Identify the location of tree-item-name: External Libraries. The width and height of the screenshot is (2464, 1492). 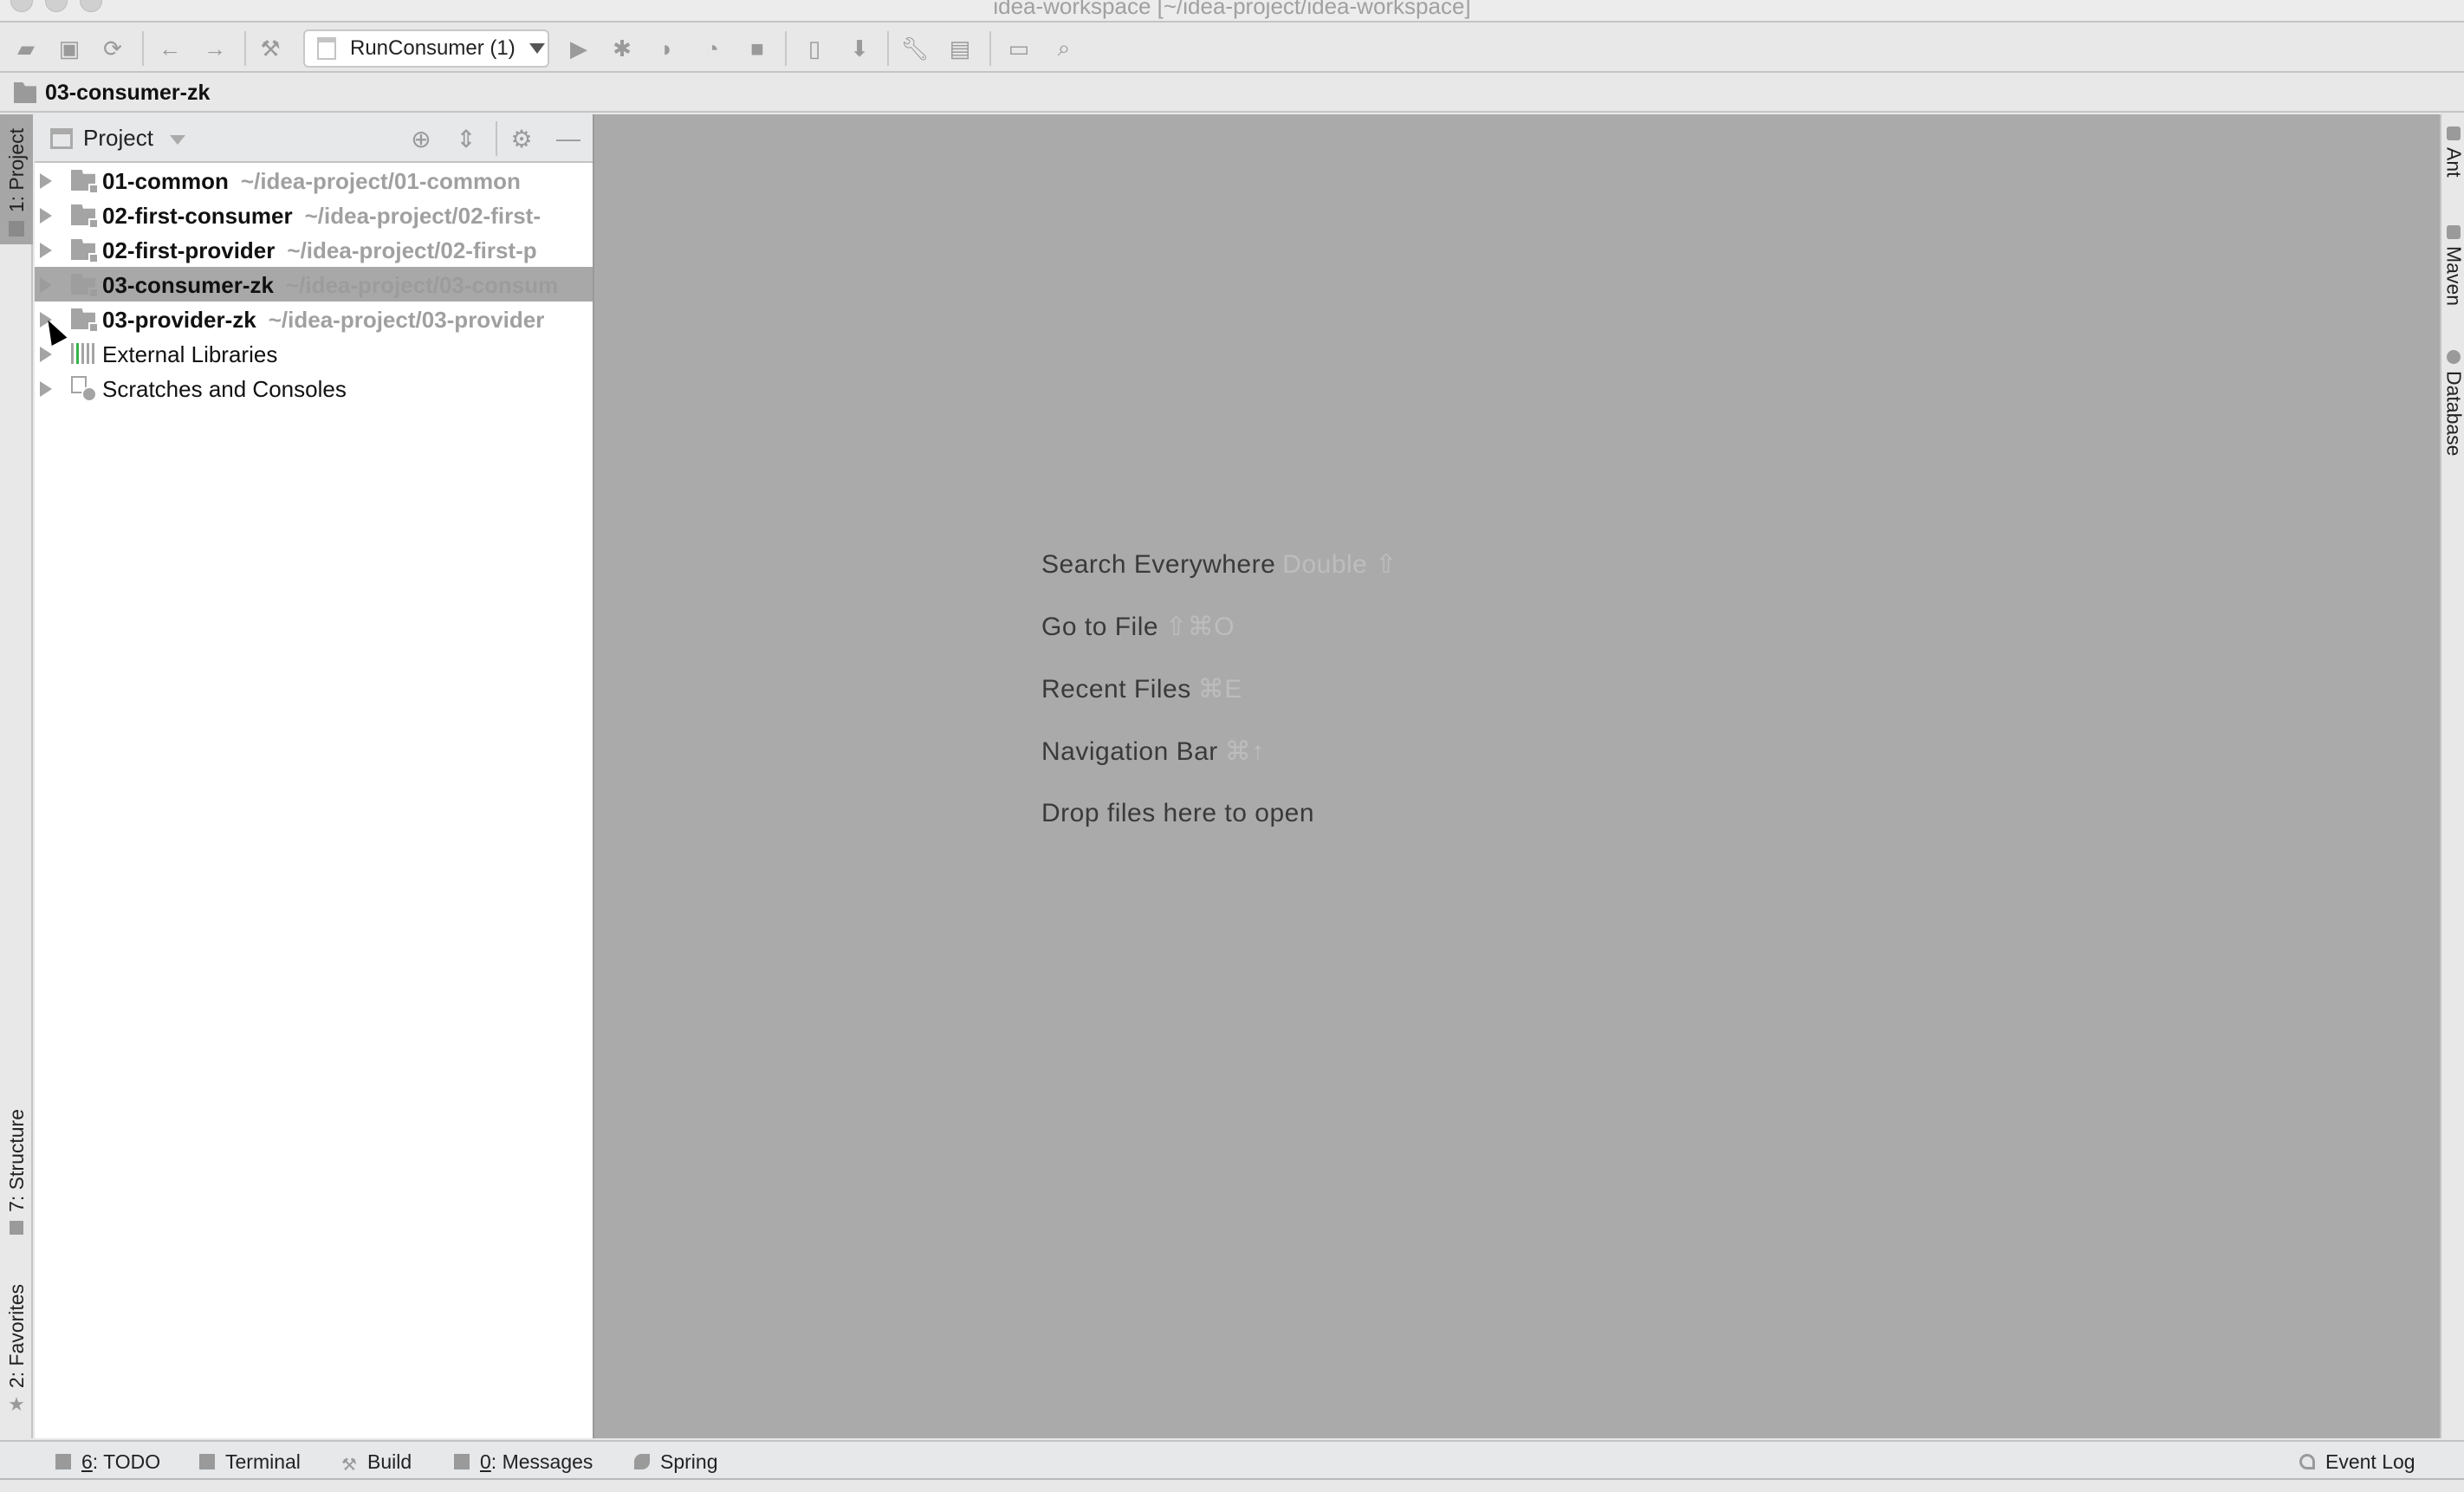
(190, 354).